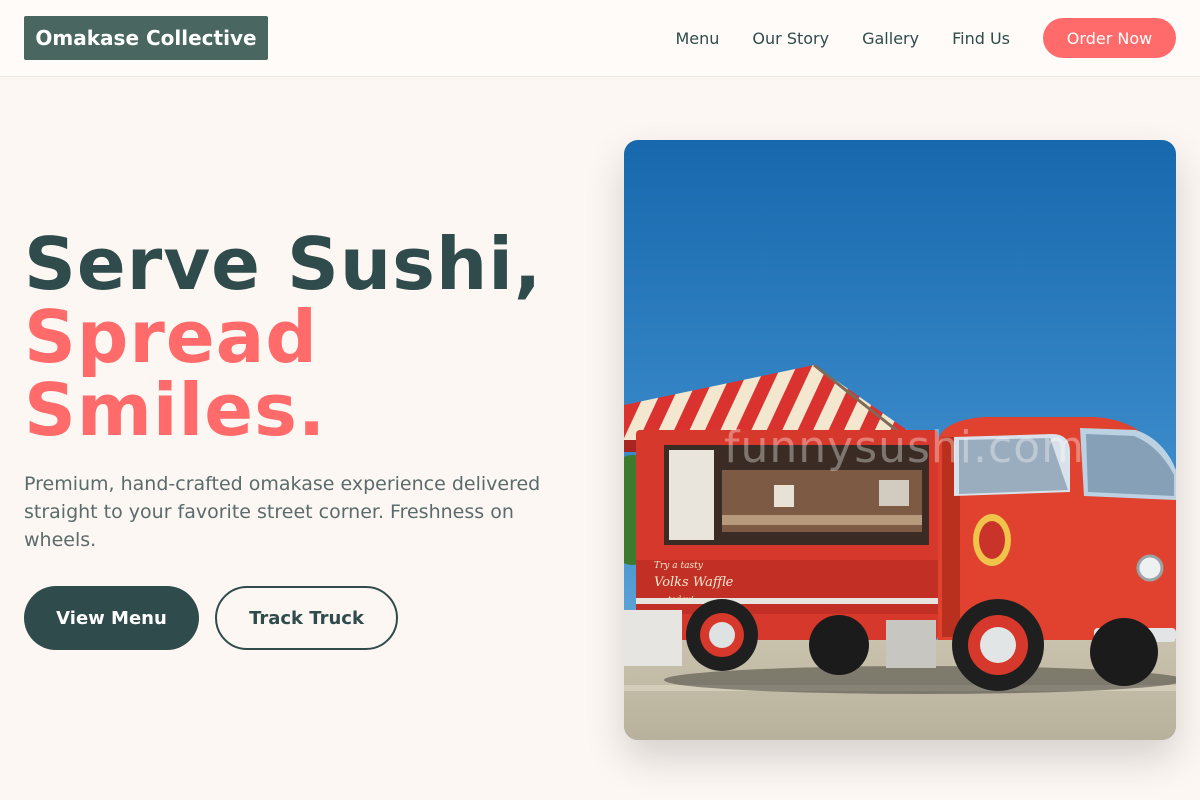 Image resolution: width=1200 pixels, height=800 pixels. I want to click on headline-line-1: Serve Sushi,, so click(283, 264).